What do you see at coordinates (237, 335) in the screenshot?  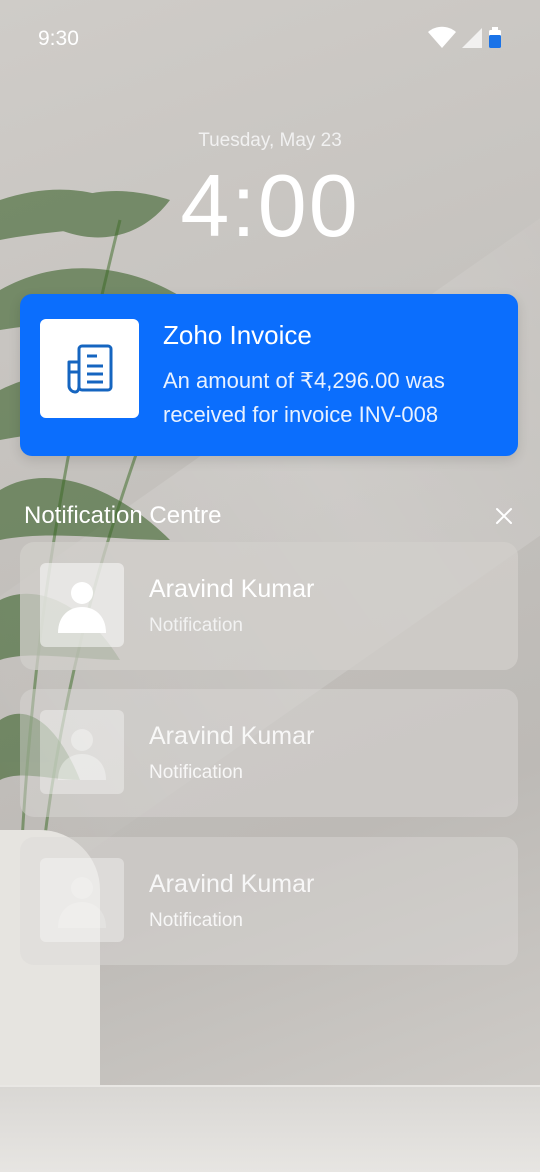 I see `notification-title: Zoho Invoice` at bounding box center [237, 335].